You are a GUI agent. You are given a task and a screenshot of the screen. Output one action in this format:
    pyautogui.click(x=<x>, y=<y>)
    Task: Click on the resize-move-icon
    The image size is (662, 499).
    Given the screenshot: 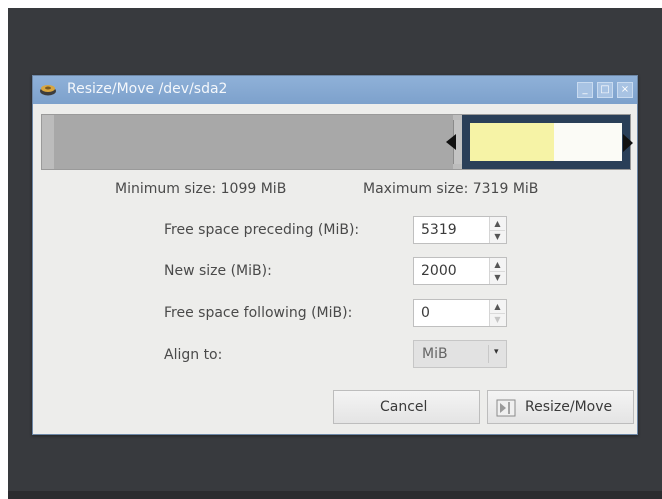 What is the action you would take?
    pyautogui.click(x=506, y=408)
    